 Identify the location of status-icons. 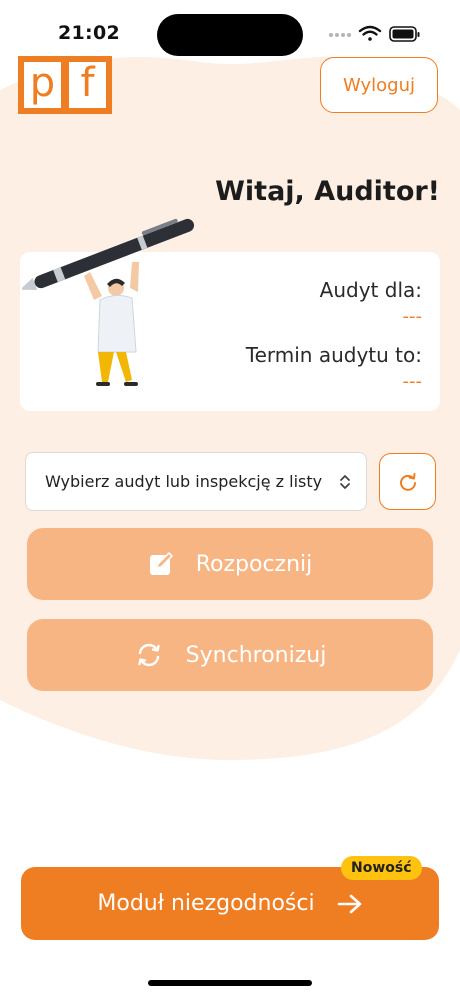
(374, 33).